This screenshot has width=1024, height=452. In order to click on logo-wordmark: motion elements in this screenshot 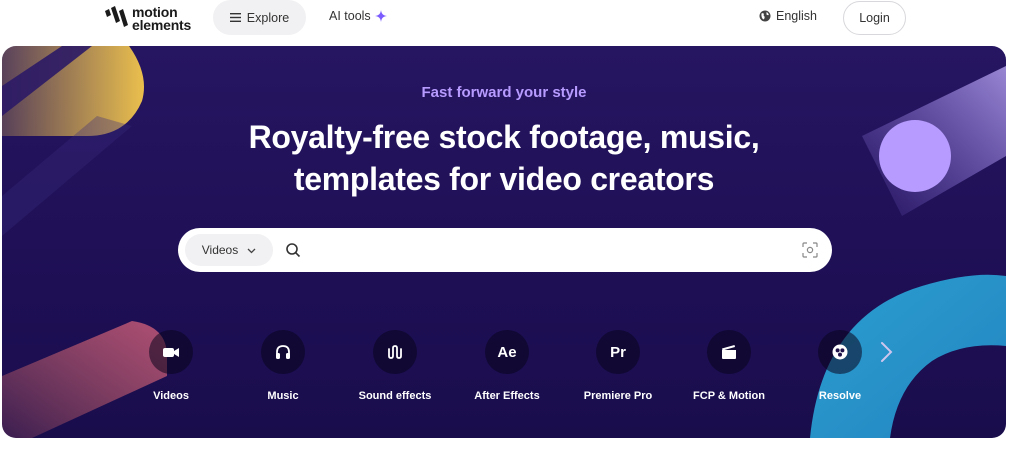, I will do `click(162, 19)`.